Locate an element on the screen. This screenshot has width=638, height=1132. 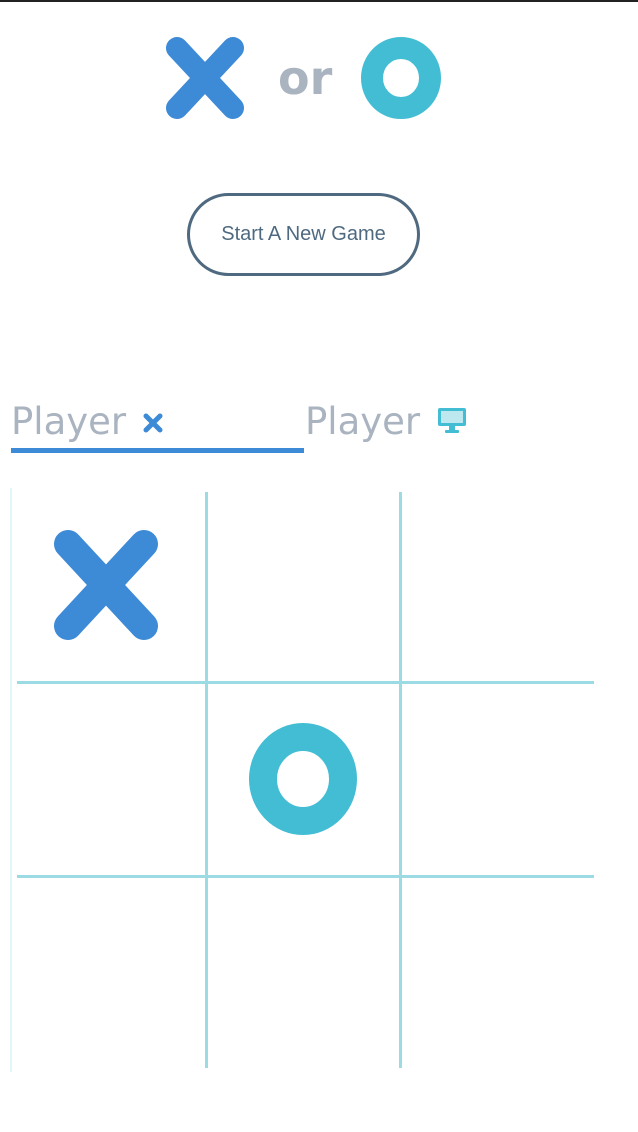
tab-player-computer: Player is located at coordinates (405, 422).